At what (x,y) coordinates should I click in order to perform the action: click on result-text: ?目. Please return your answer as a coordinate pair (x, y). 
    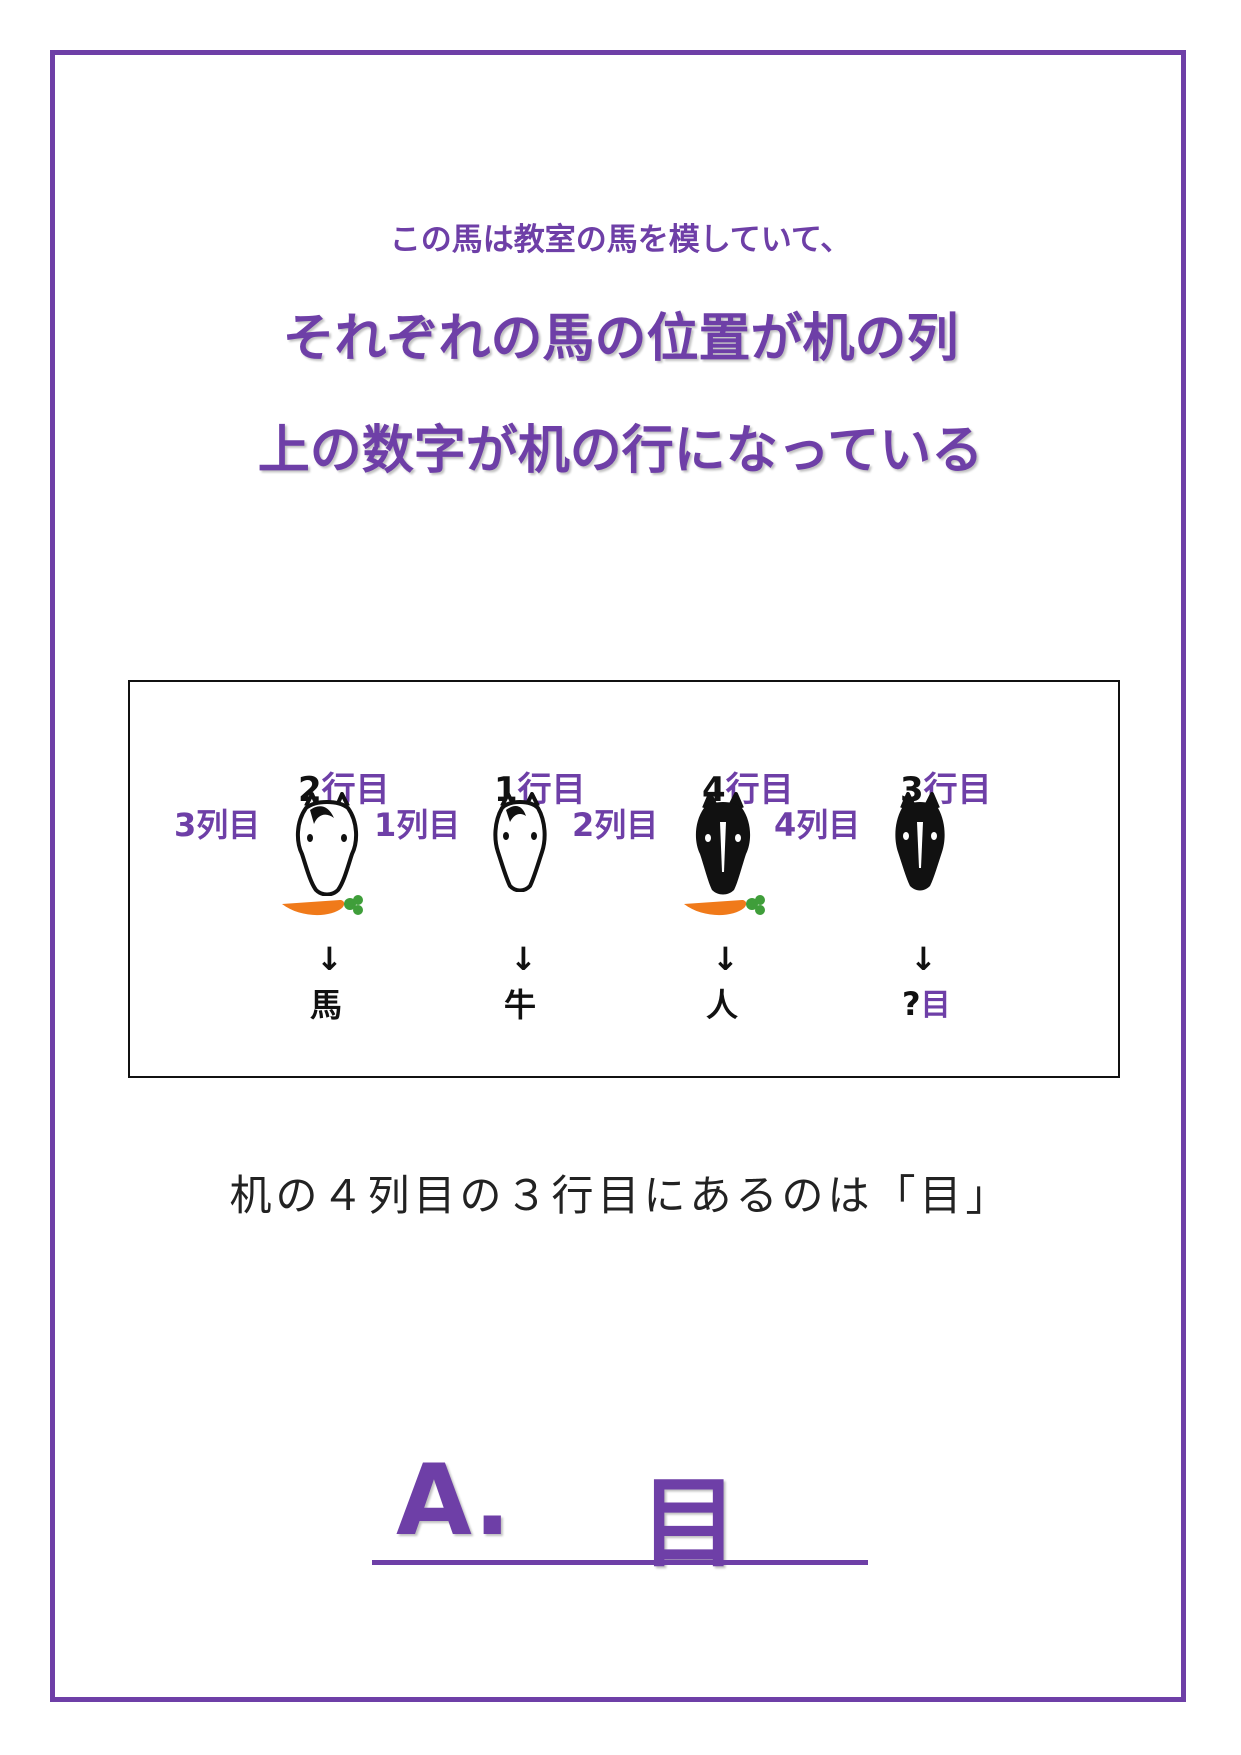
    Looking at the image, I should click on (926, 1002).